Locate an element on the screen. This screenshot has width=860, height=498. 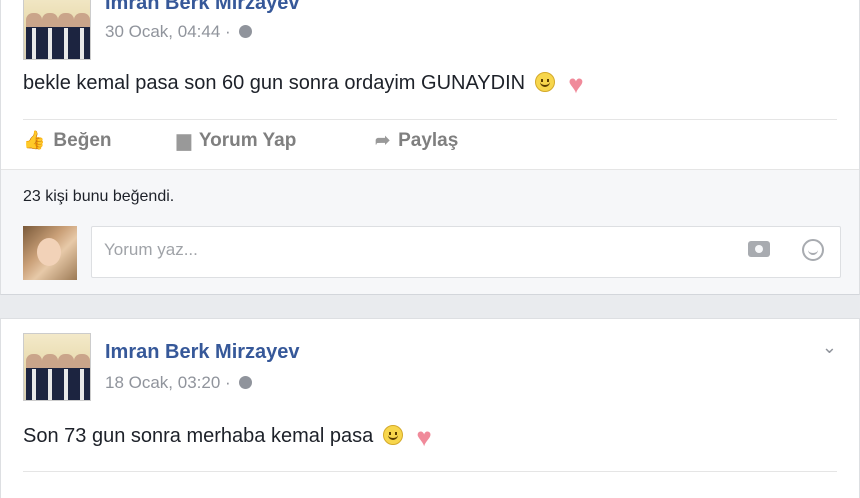
post-date: 30 Ocak, 04:44 is located at coordinates (162, 31).